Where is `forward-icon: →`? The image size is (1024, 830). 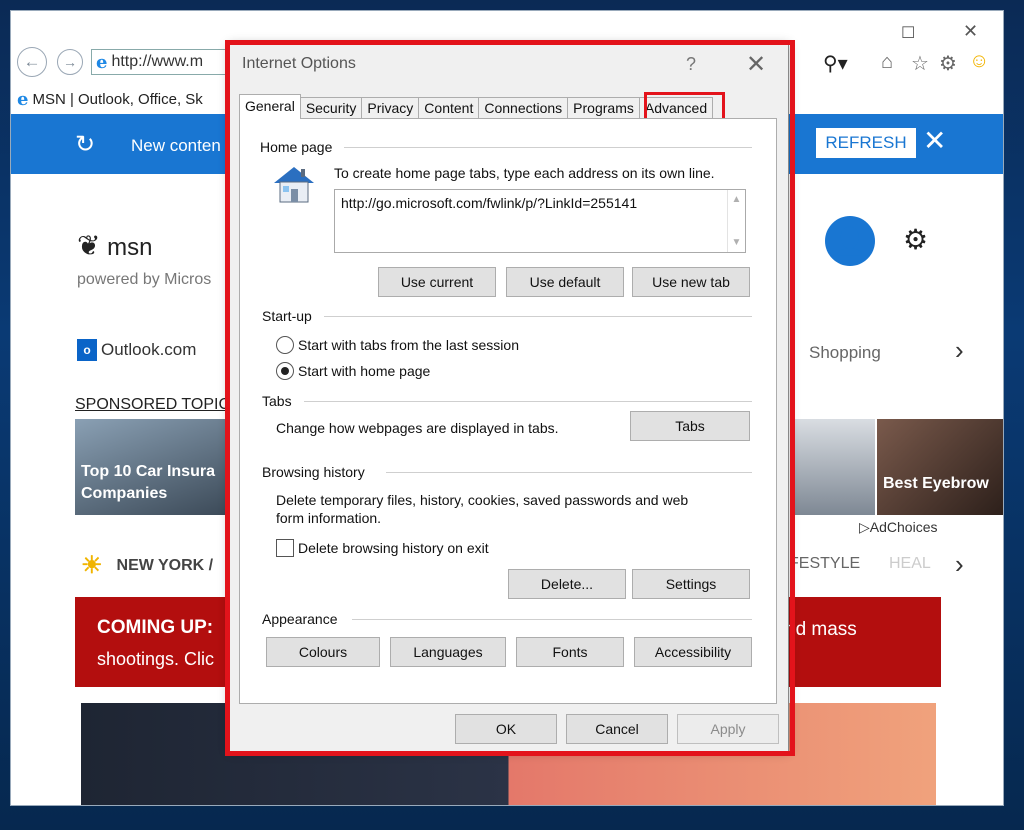 forward-icon: → is located at coordinates (70, 62).